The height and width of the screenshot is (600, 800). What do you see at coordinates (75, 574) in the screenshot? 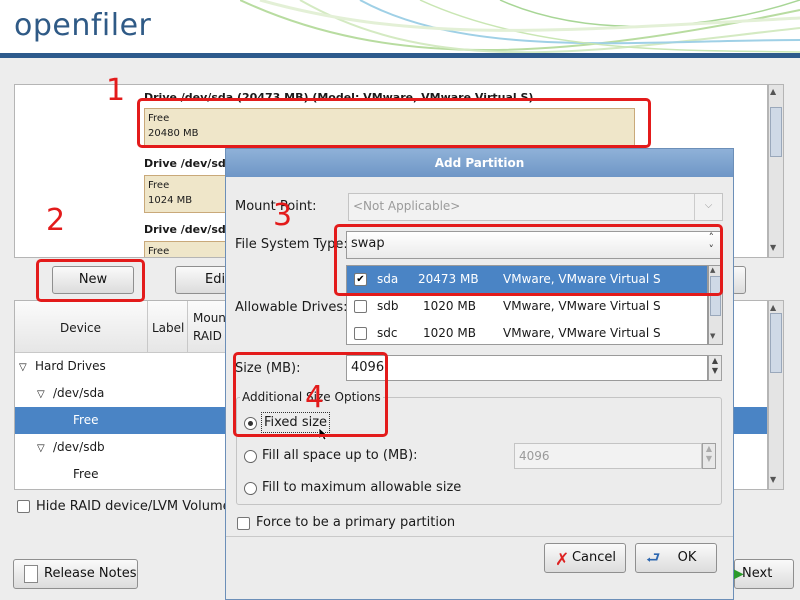
I see `release-notes-button: Release Notes` at bounding box center [75, 574].